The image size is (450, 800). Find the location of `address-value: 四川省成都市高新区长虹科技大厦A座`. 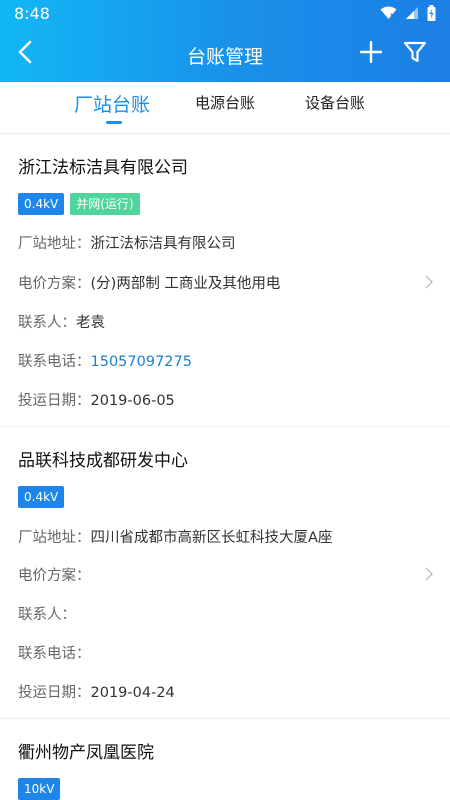

address-value: 四川省成都市高新区长虹科技大厦A座 is located at coordinates (211, 538).